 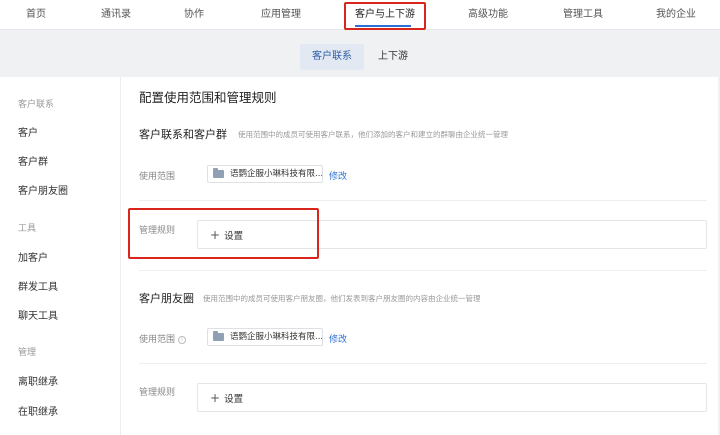 What do you see at coordinates (27, 229) in the screenshot?
I see `sidebar-group-tools: 工具` at bounding box center [27, 229].